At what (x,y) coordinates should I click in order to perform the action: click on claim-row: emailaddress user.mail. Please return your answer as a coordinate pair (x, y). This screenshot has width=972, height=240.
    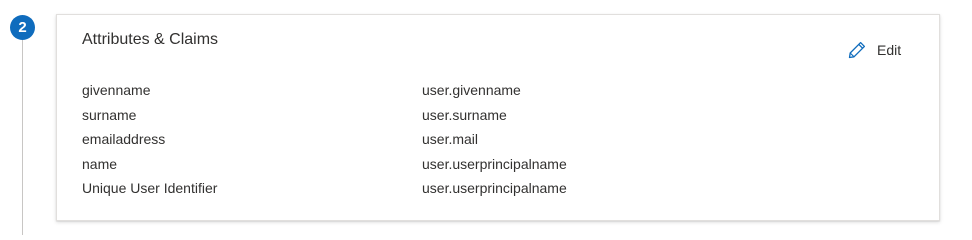
    Looking at the image, I should click on (452, 139).